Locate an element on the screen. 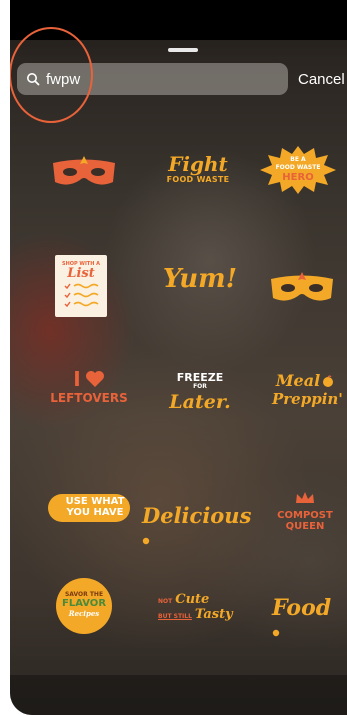 This screenshot has height=715, width=347. sticker-text: Yum! is located at coordinates (200, 279).